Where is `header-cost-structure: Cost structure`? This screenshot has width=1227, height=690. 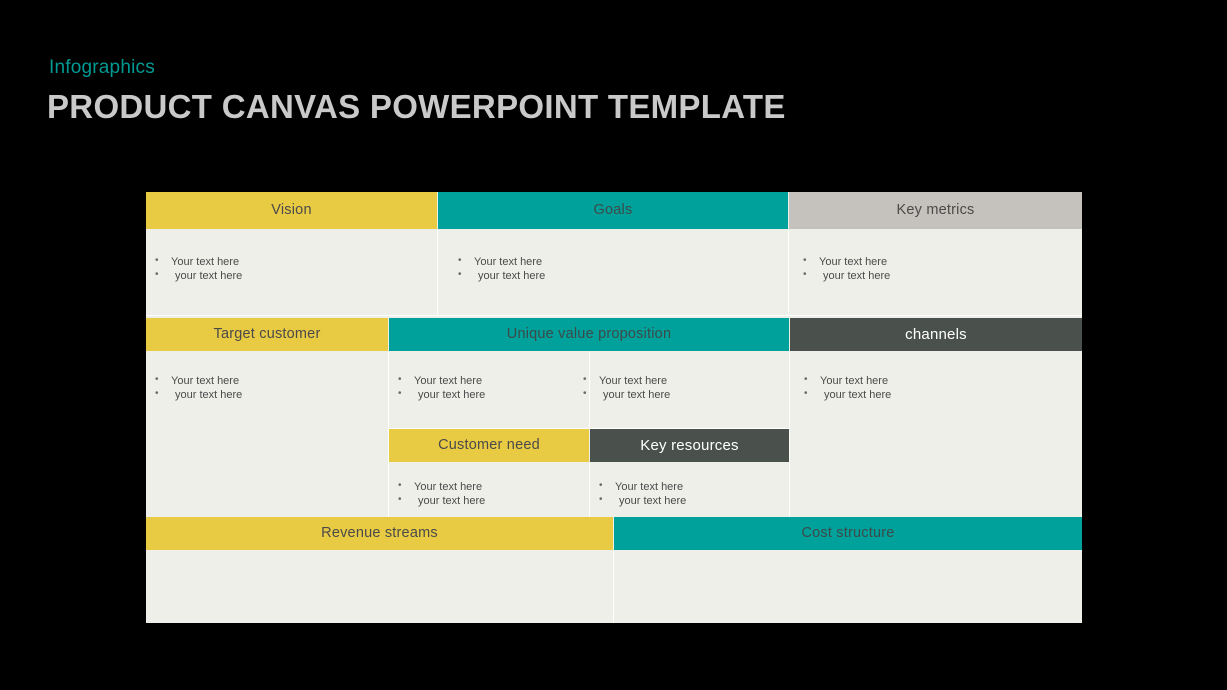 header-cost-structure: Cost structure is located at coordinates (848, 533).